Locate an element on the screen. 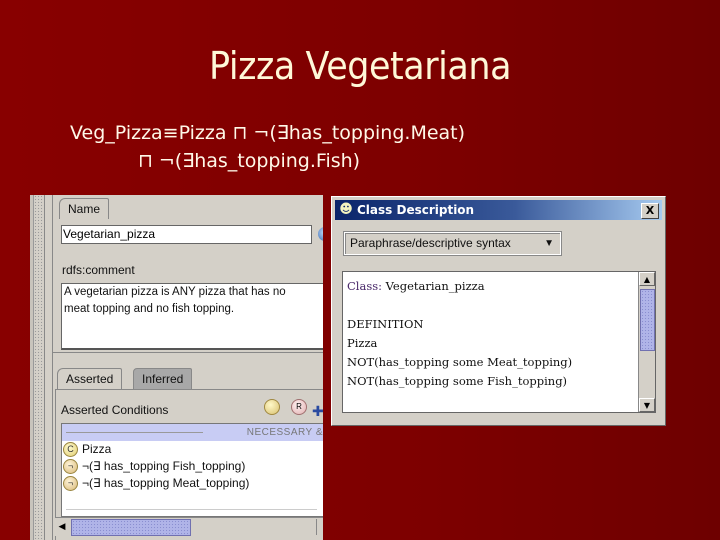  find-usage-icon is located at coordinates (320, 234).